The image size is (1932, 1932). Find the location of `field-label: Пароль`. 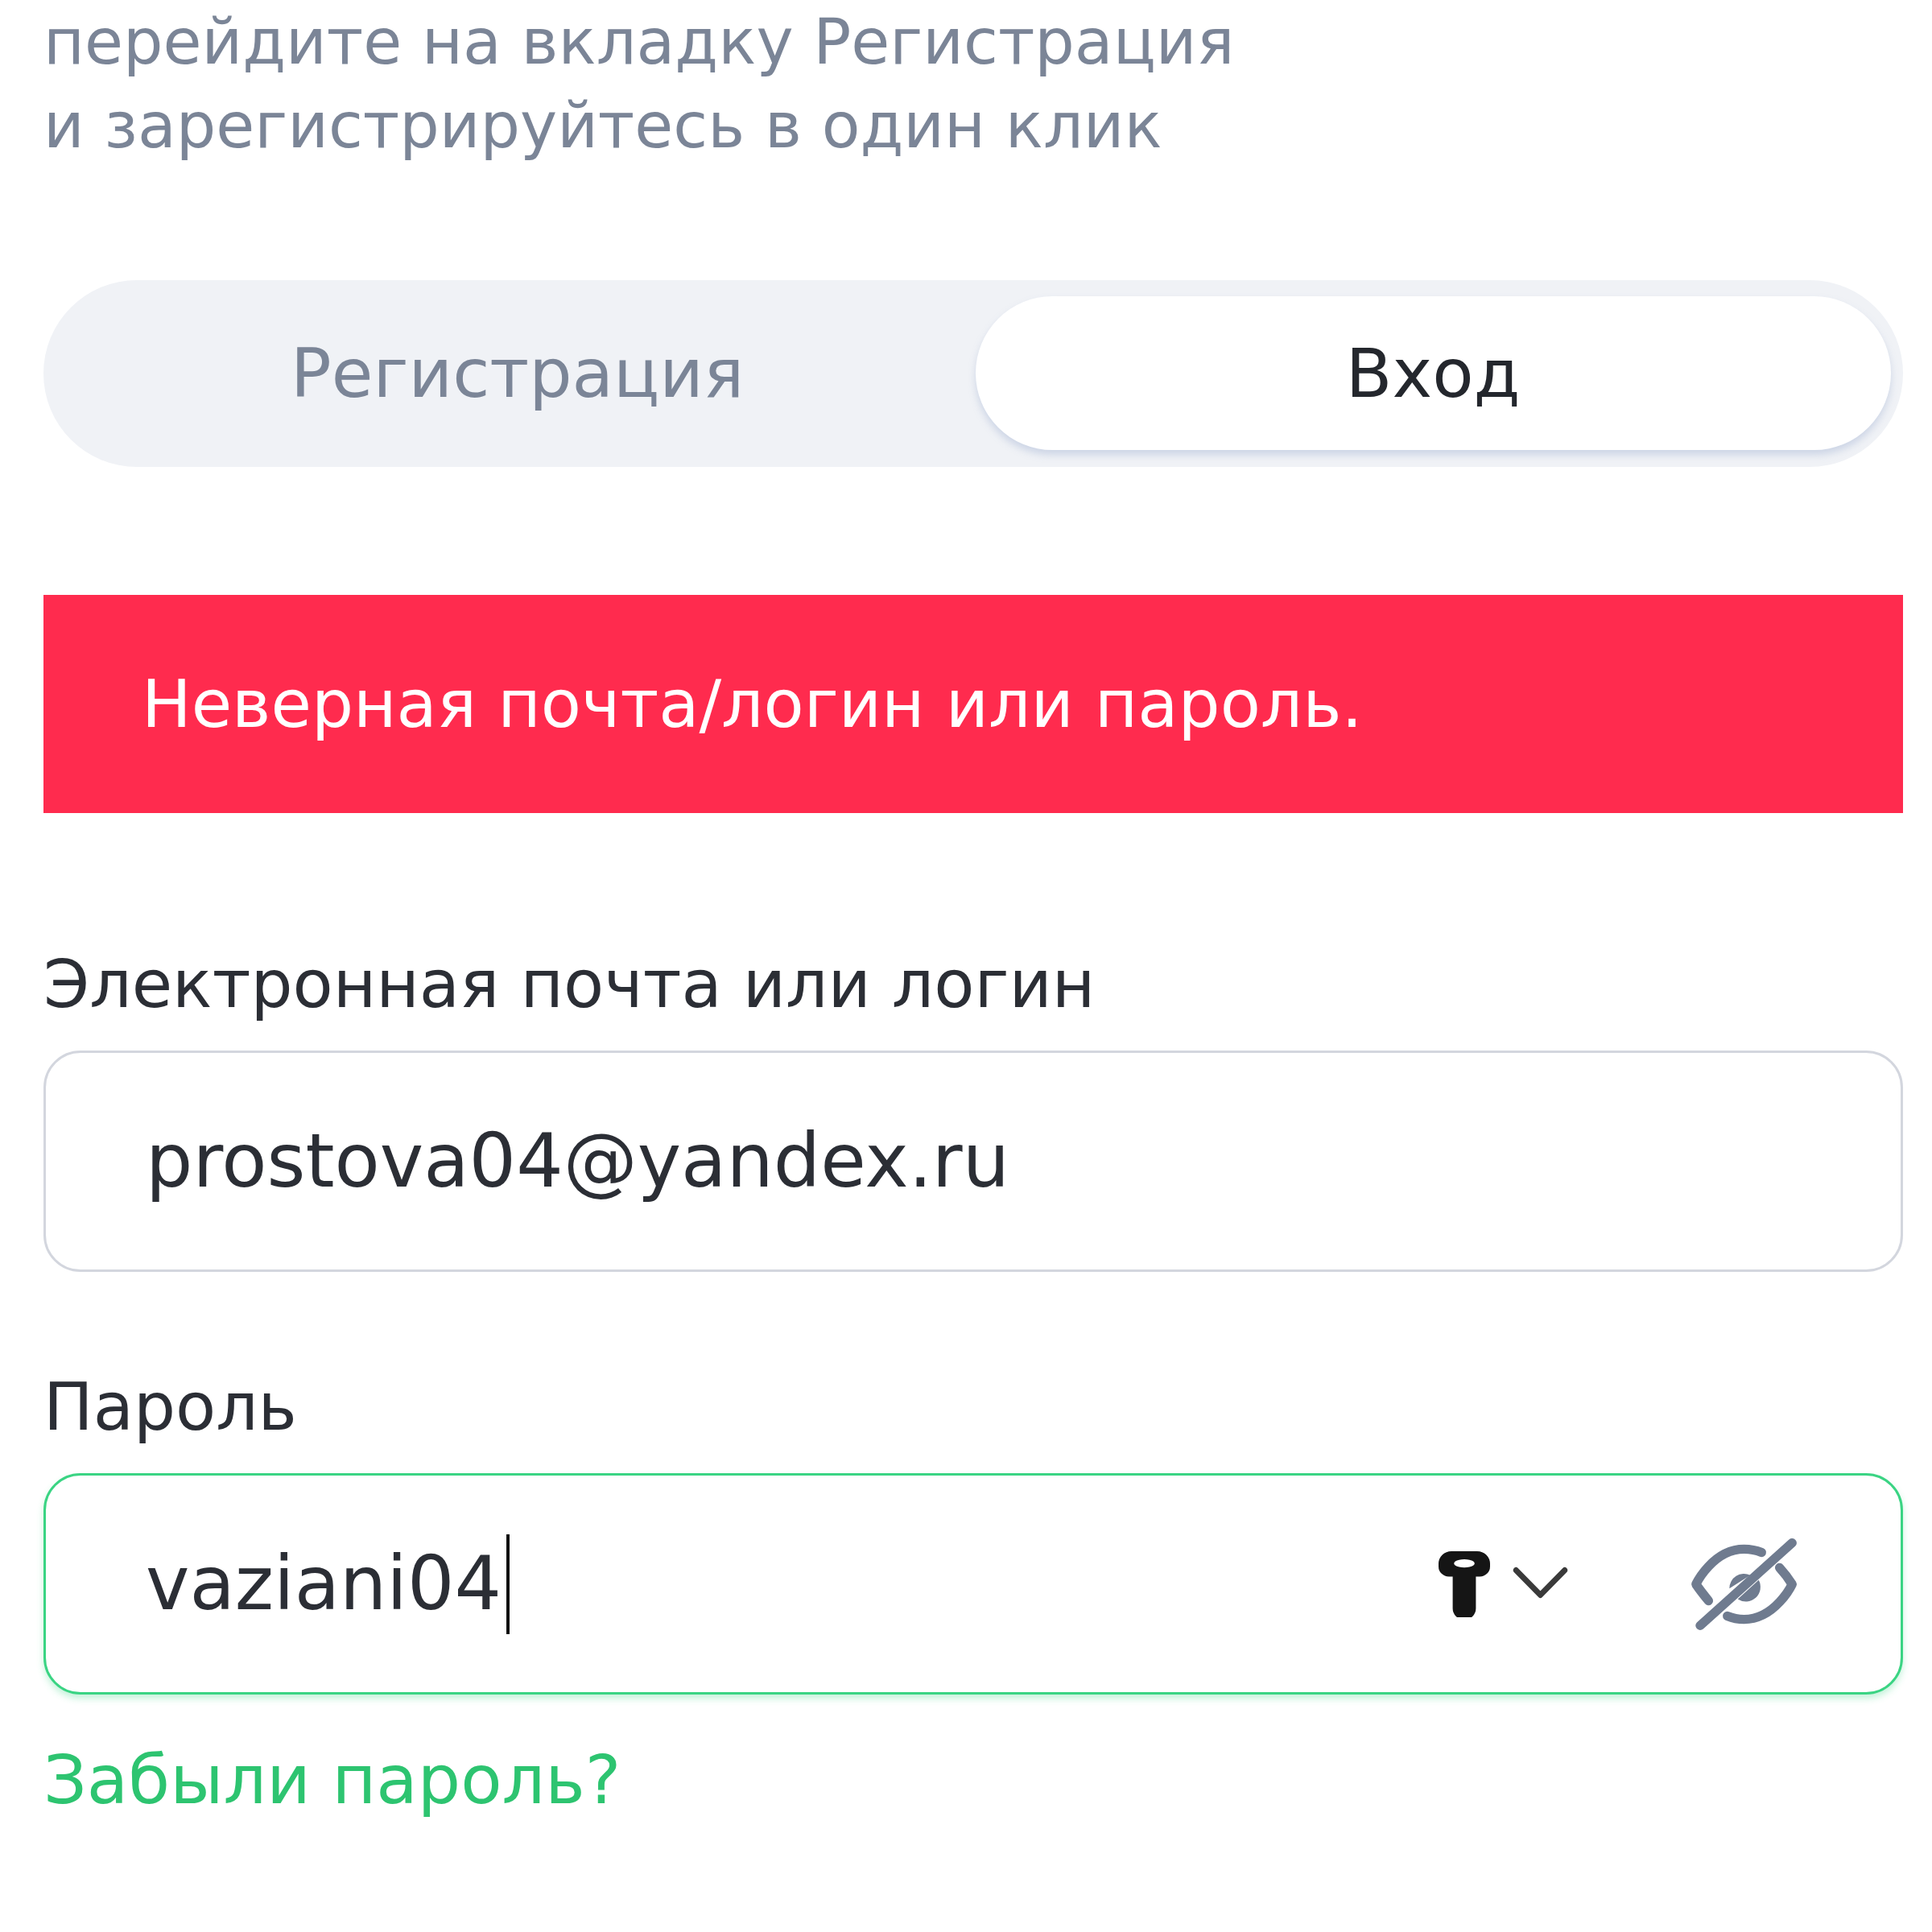

field-label: Пароль is located at coordinates (170, 1407).